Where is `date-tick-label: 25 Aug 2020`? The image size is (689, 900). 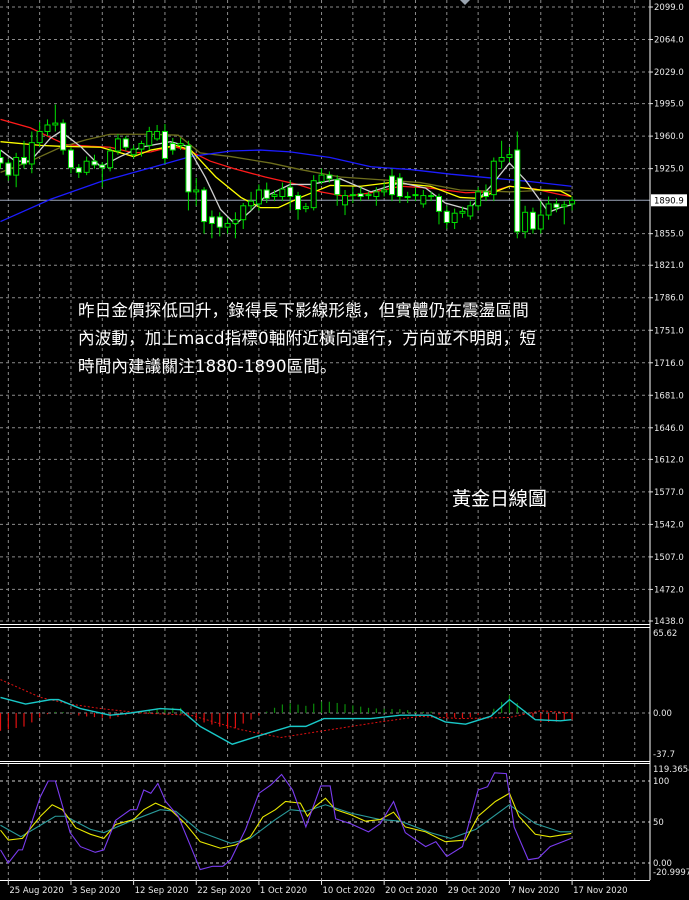 date-tick-label: 25 Aug 2020 is located at coordinates (36, 891).